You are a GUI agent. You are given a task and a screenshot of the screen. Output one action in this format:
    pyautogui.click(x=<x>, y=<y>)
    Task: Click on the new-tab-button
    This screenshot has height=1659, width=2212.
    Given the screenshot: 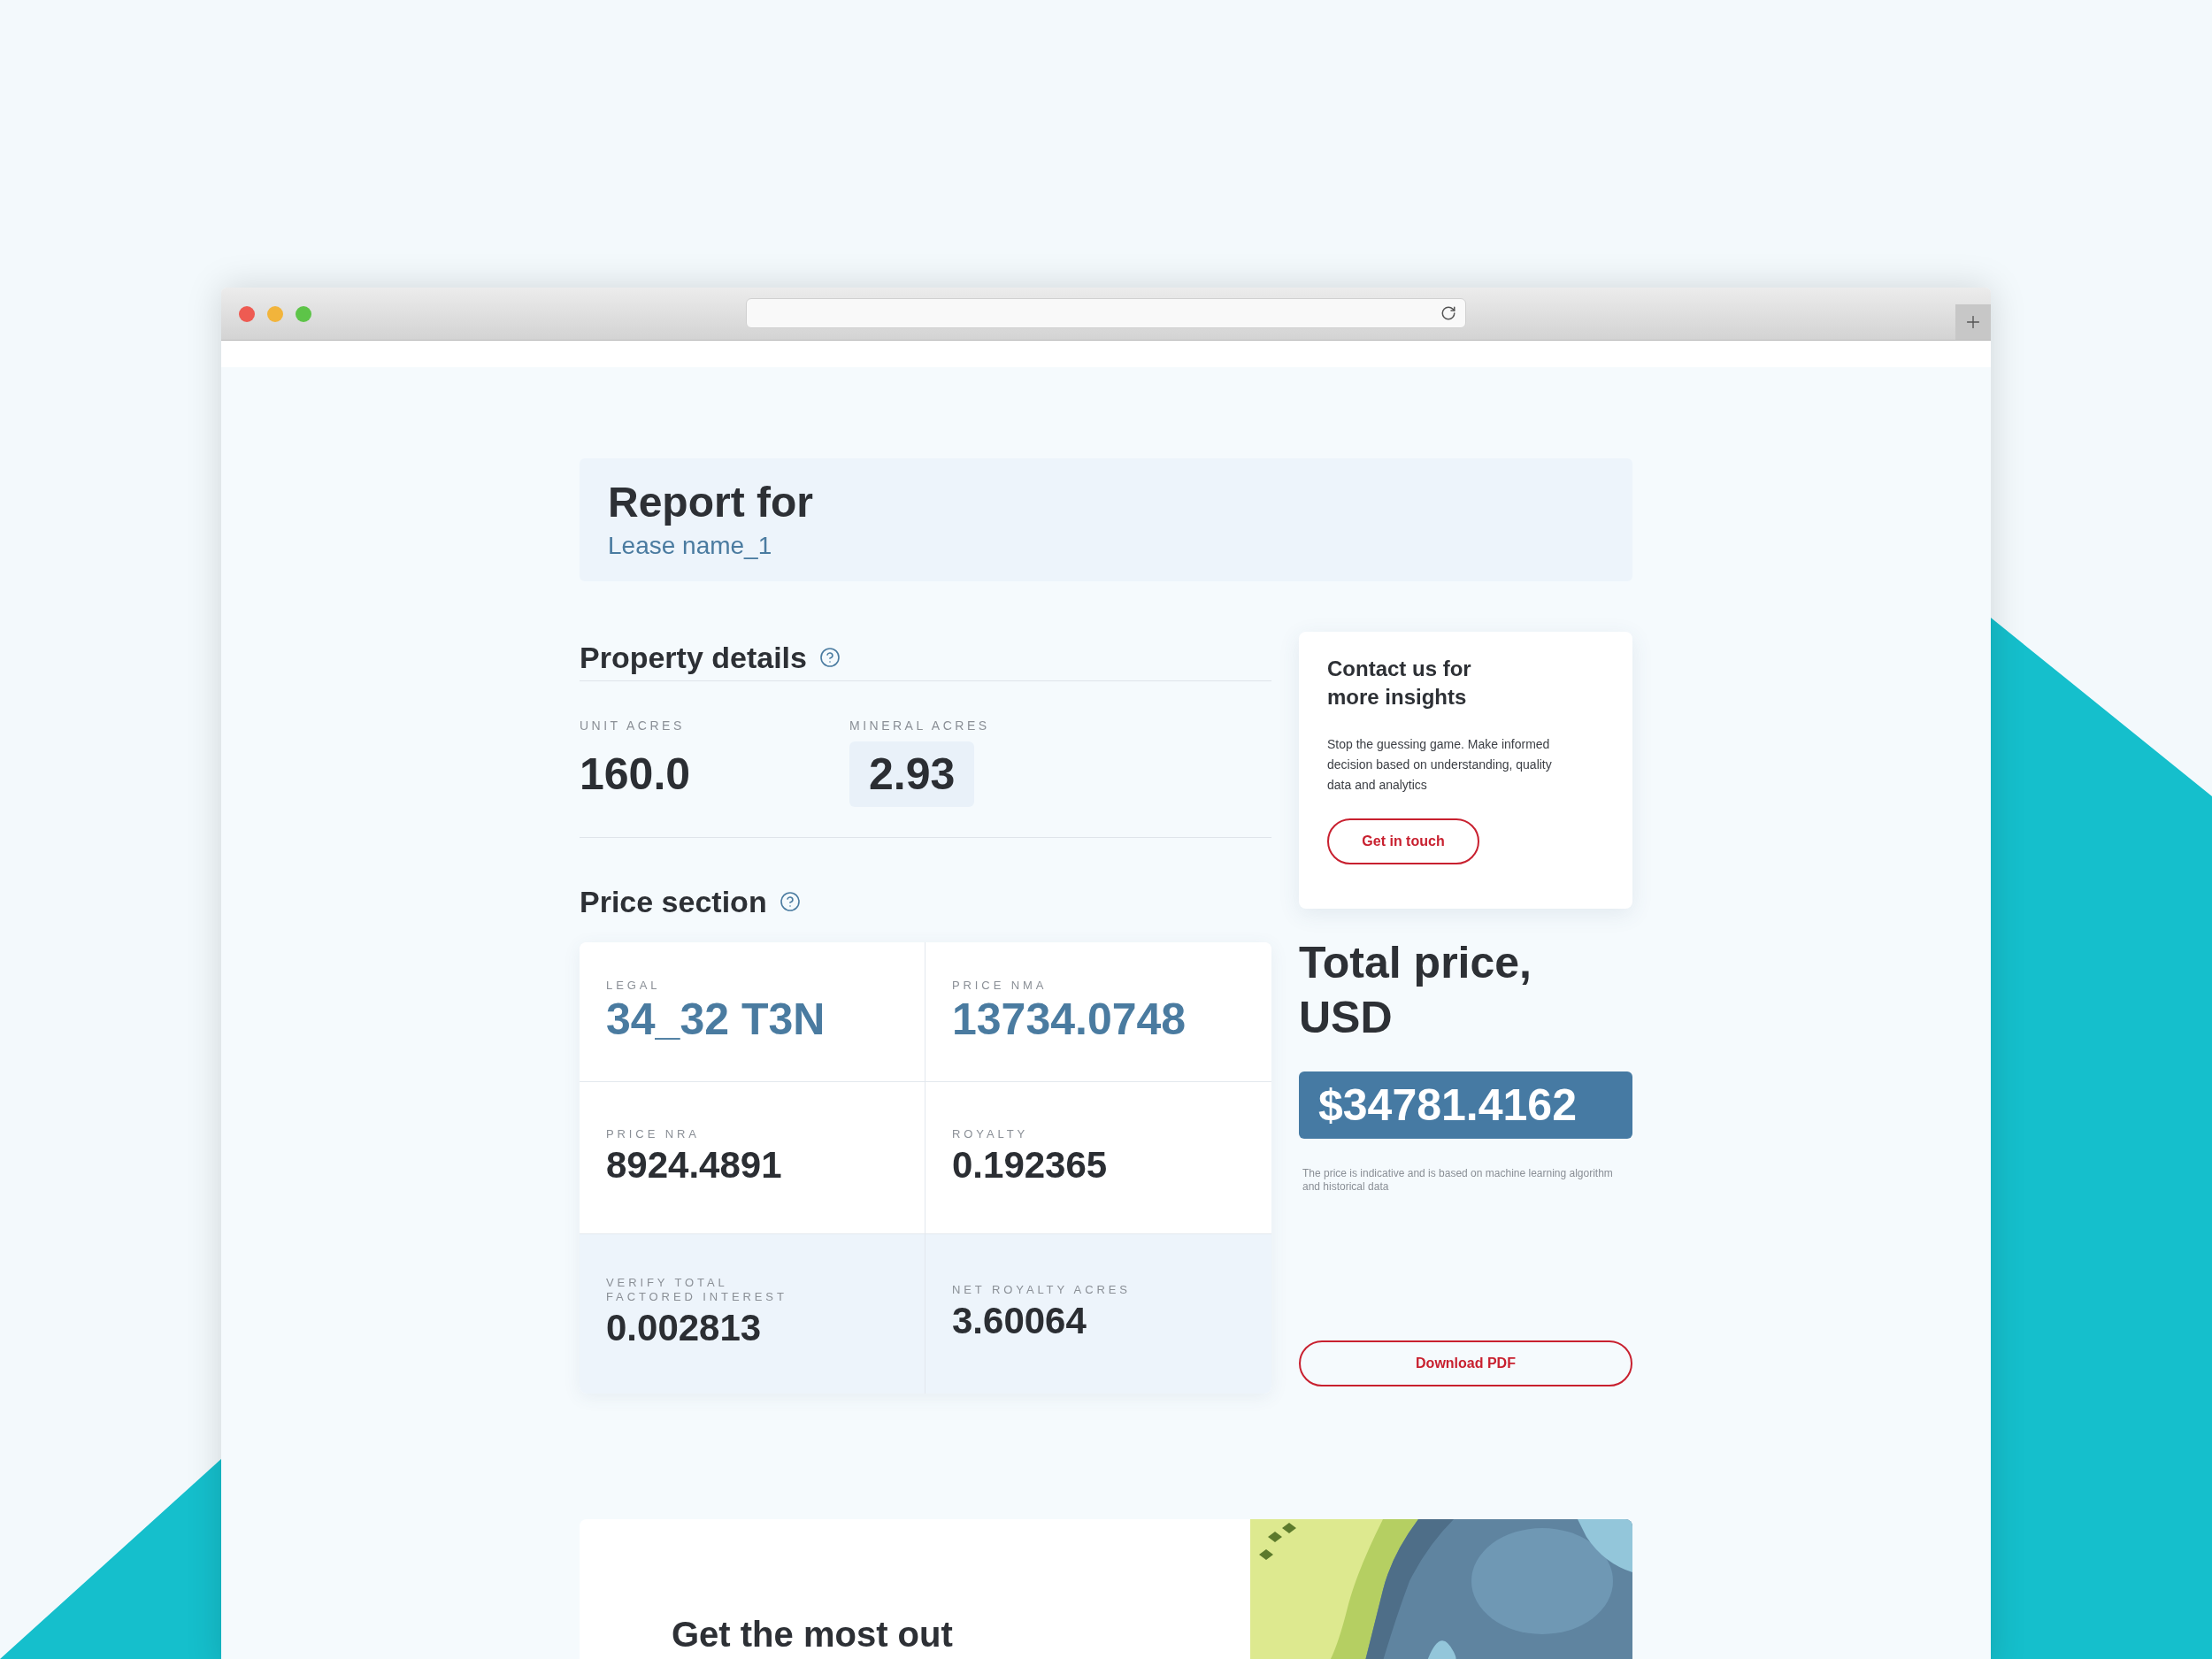 What is the action you would take?
    pyautogui.click(x=1973, y=322)
    